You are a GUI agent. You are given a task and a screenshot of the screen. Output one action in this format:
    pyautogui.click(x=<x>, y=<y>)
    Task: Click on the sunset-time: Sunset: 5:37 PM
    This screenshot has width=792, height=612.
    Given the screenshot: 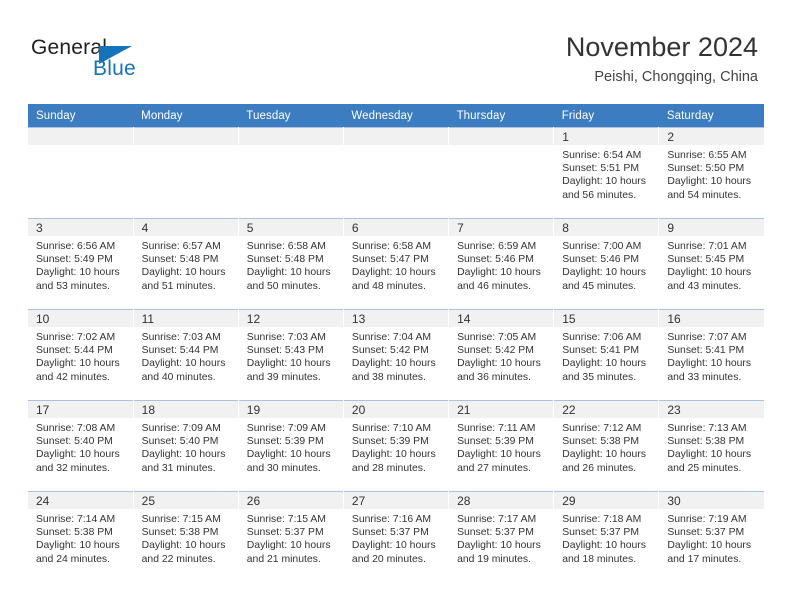 What is the action you would take?
    pyautogui.click(x=706, y=533)
    